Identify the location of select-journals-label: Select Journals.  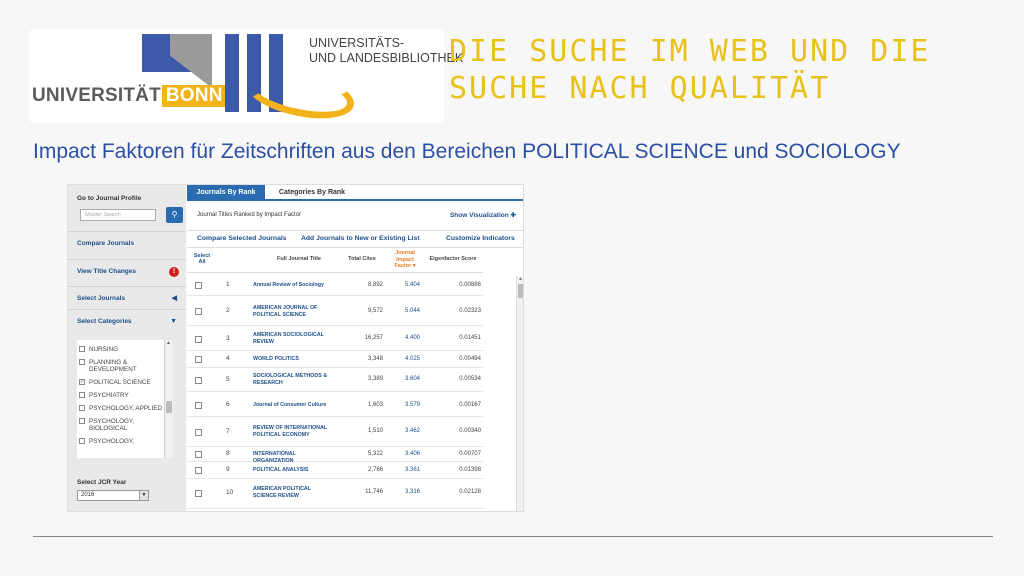
(101, 298).